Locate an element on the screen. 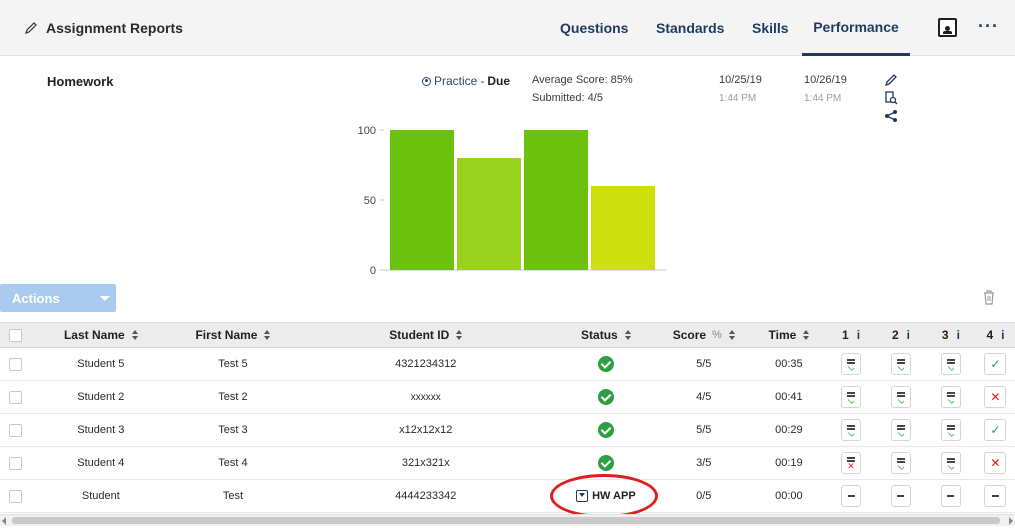  header-question-4: 4i is located at coordinates (995, 335).